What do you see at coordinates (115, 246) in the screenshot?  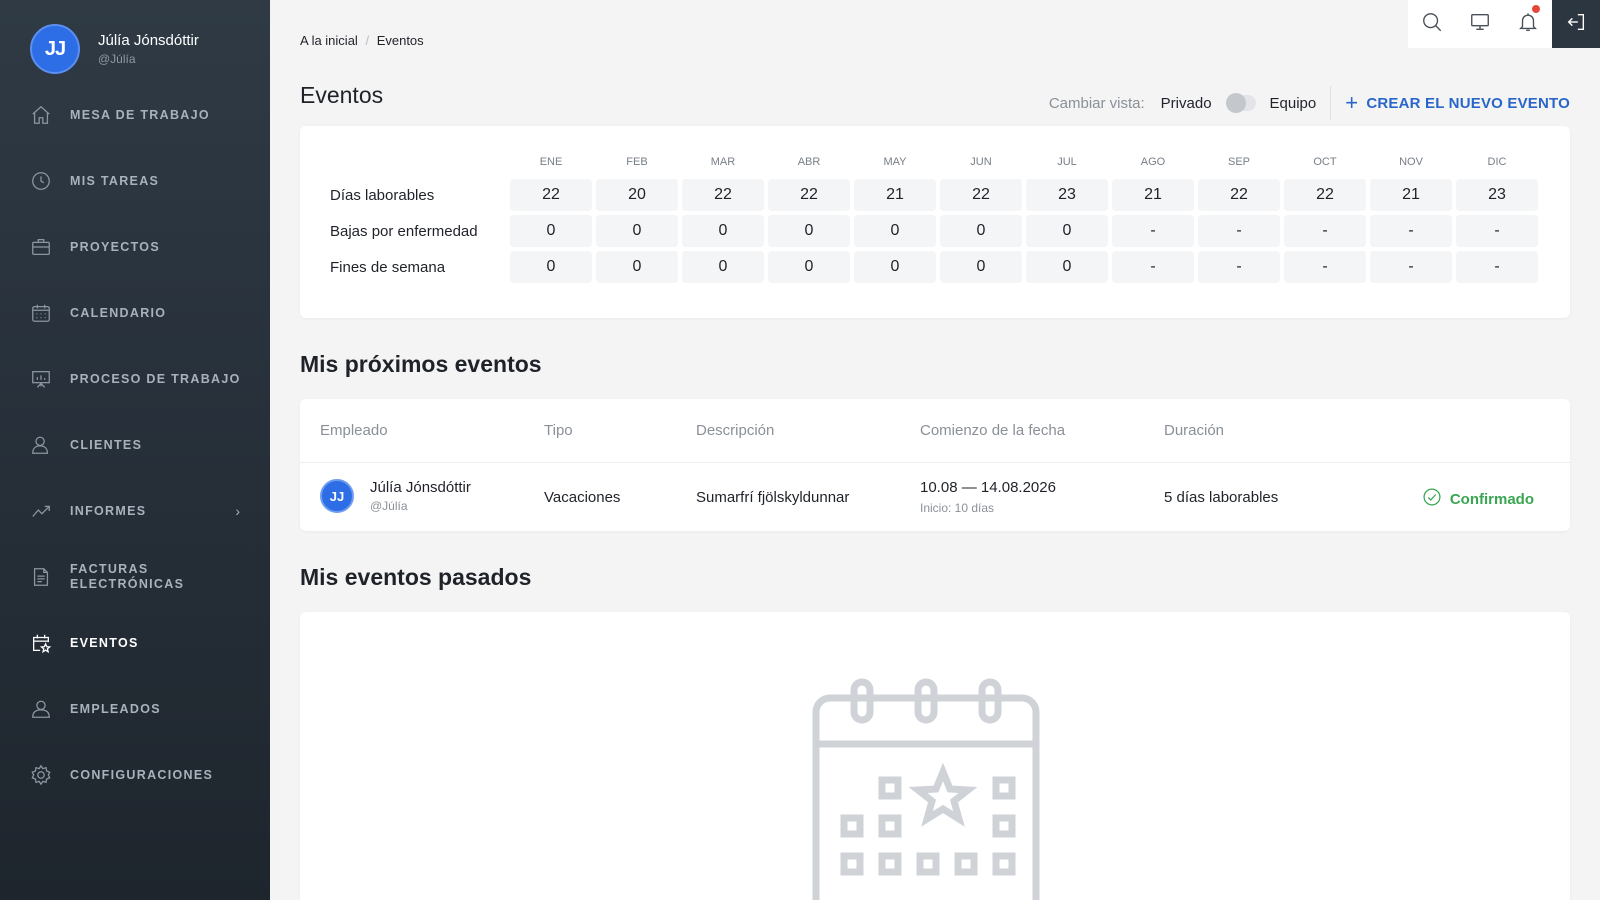 I see `sidebar-item-label: PROYECTOS` at bounding box center [115, 246].